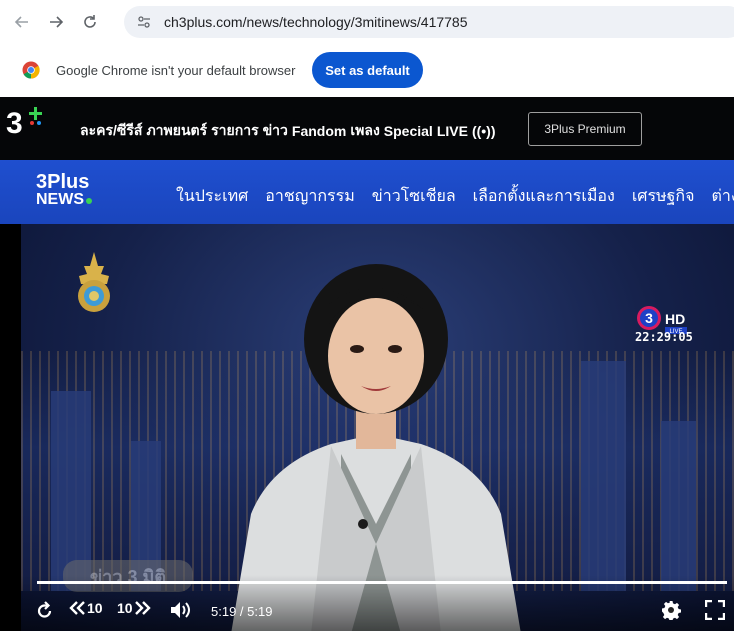 The height and width of the screenshot is (631, 734). Describe the element at coordinates (176, 131) in the screenshot. I see `nav-item-movies: ภาพยนตร์` at that location.